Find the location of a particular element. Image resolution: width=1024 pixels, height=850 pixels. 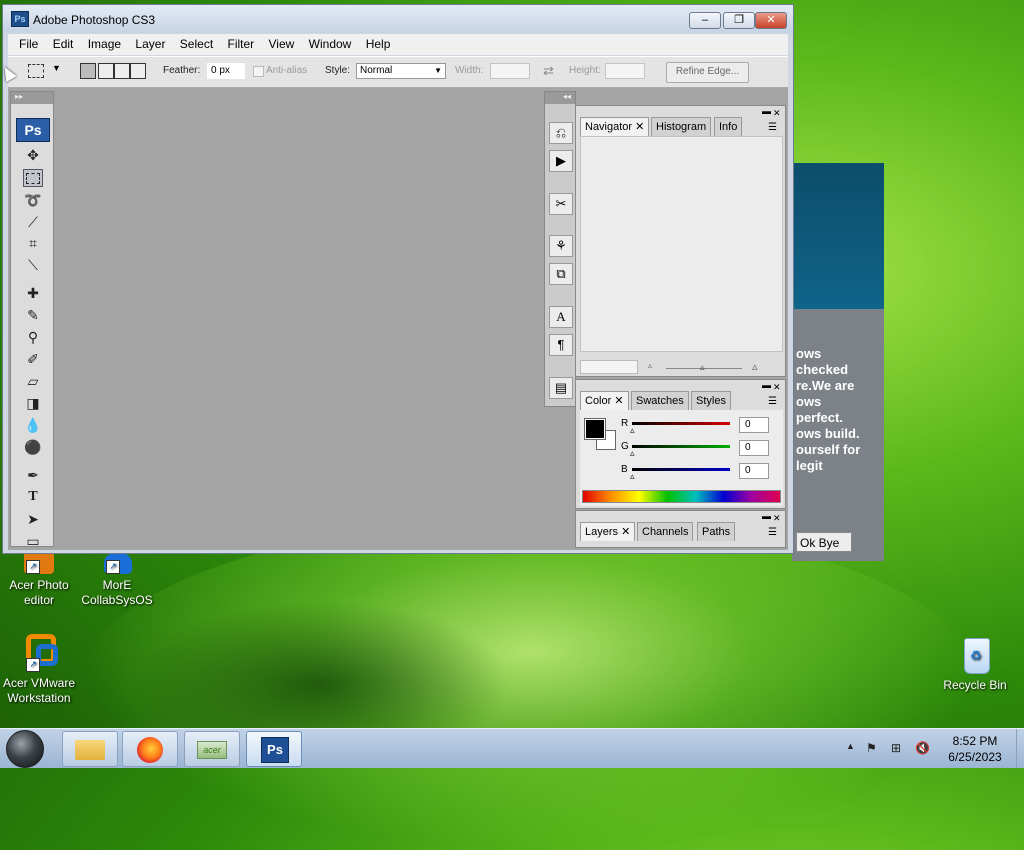

red-slider-track is located at coordinates (681, 423).